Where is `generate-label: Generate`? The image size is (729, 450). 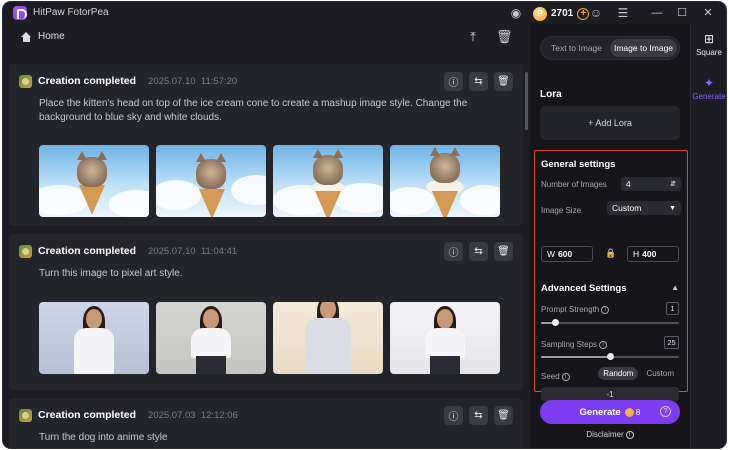 generate-label: Generate is located at coordinates (600, 412).